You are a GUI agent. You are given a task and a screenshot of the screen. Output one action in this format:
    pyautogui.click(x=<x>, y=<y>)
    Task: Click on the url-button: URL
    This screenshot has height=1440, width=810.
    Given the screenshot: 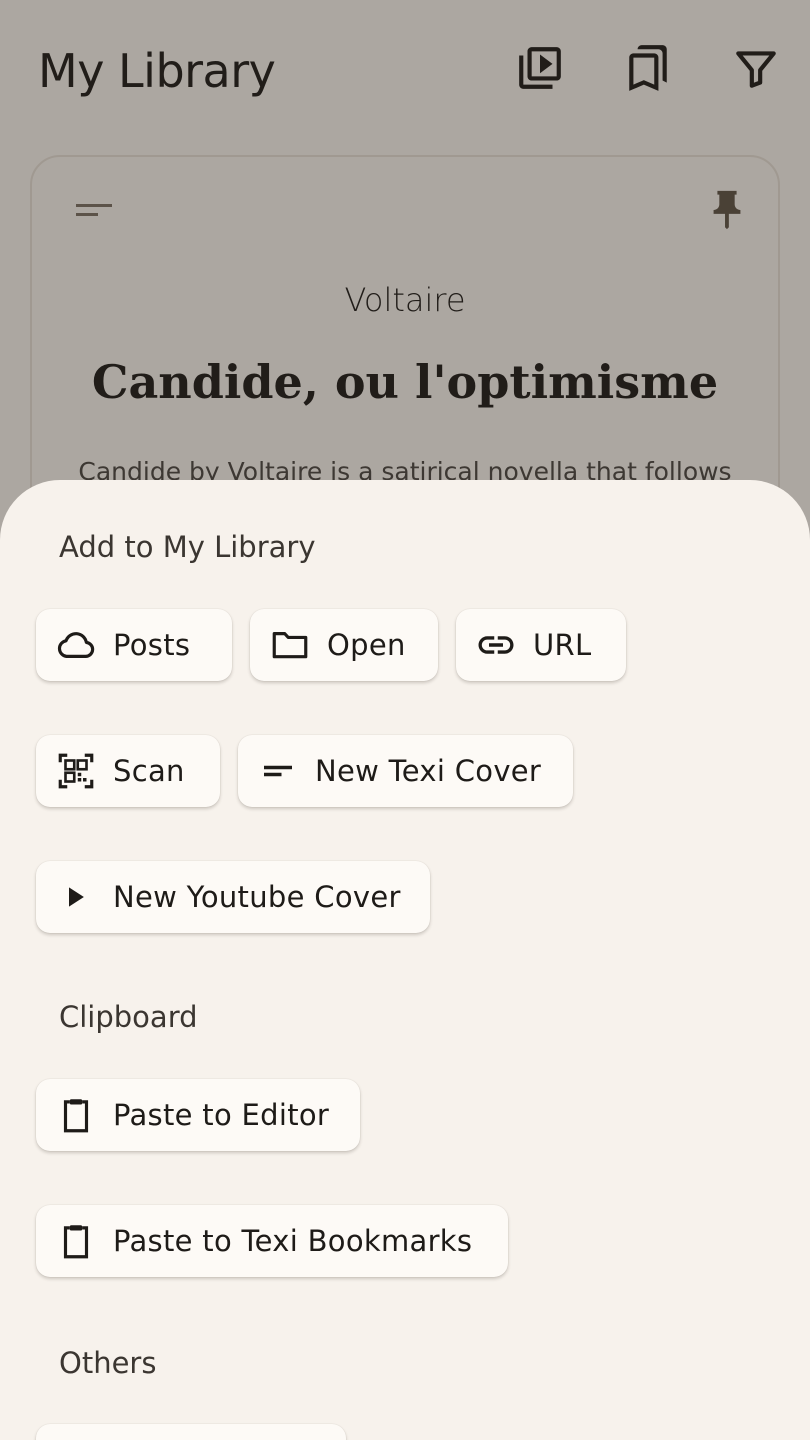 What is the action you would take?
    pyautogui.click(x=541, y=645)
    